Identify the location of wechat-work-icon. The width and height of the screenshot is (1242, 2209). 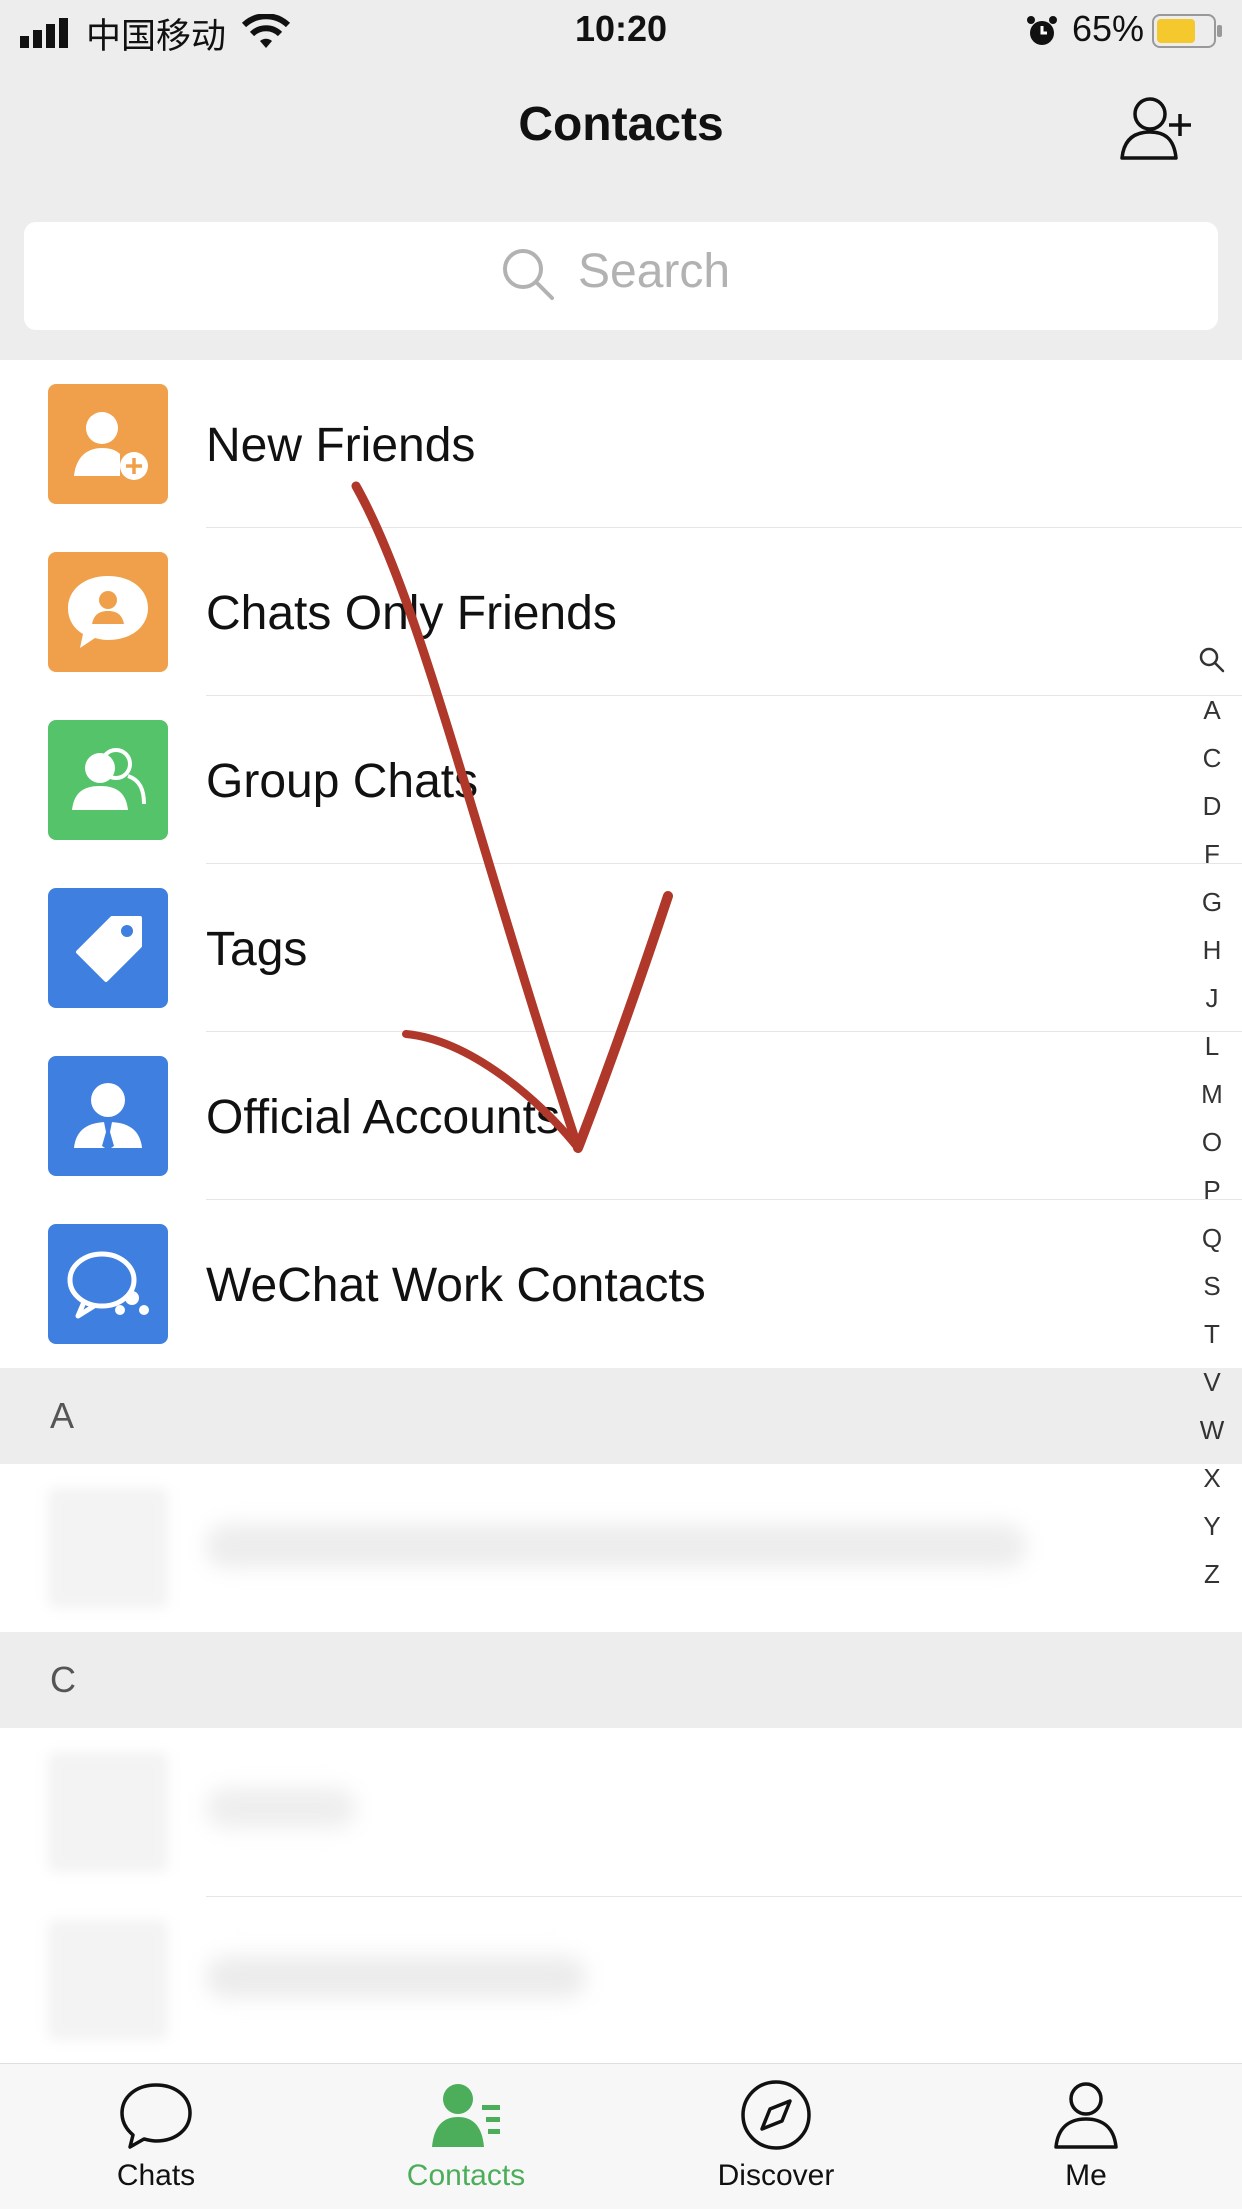
(108, 1284).